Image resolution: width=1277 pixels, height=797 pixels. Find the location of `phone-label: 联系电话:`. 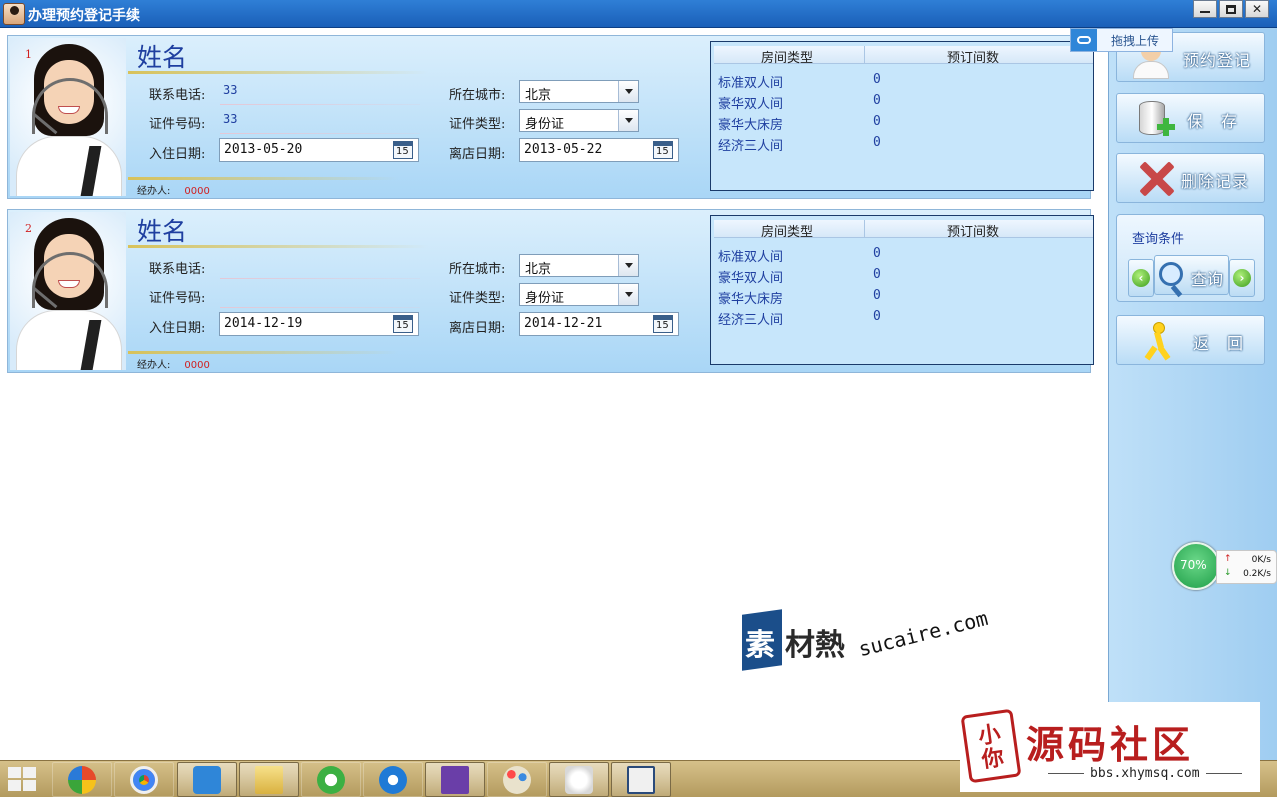

phone-label: 联系电话: is located at coordinates (177, 269).